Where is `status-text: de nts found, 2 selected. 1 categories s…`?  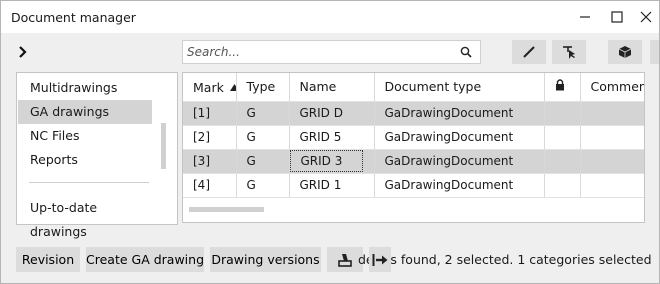
status-text: de nts found, 2 selected. 1 categories s… is located at coordinates (505, 259).